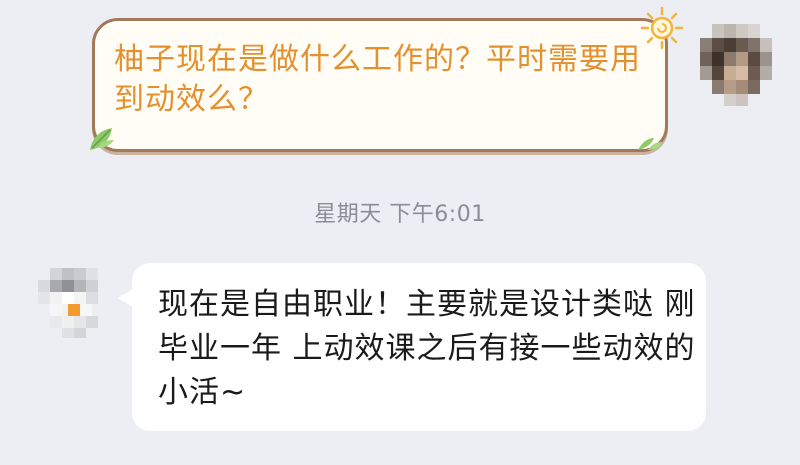  Describe the element at coordinates (662, 28) in the screenshot. I see `sun-icon` at that location.